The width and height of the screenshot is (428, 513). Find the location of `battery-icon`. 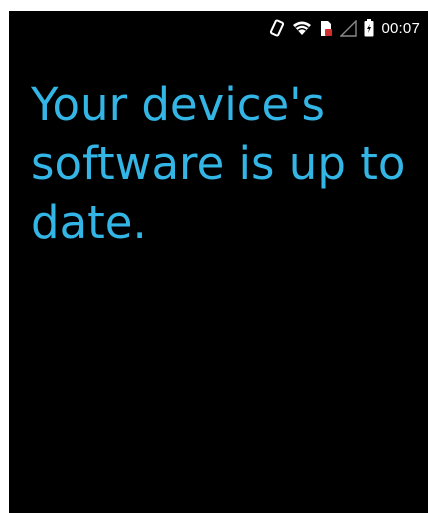

battery-icon is located at coordinates (369, 28).